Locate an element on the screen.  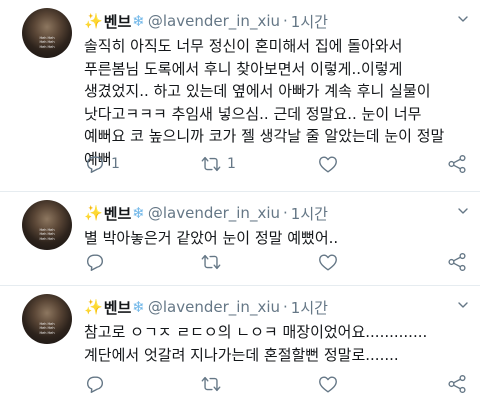
action-bar: 1 1 is located at coordinates (277, 164).